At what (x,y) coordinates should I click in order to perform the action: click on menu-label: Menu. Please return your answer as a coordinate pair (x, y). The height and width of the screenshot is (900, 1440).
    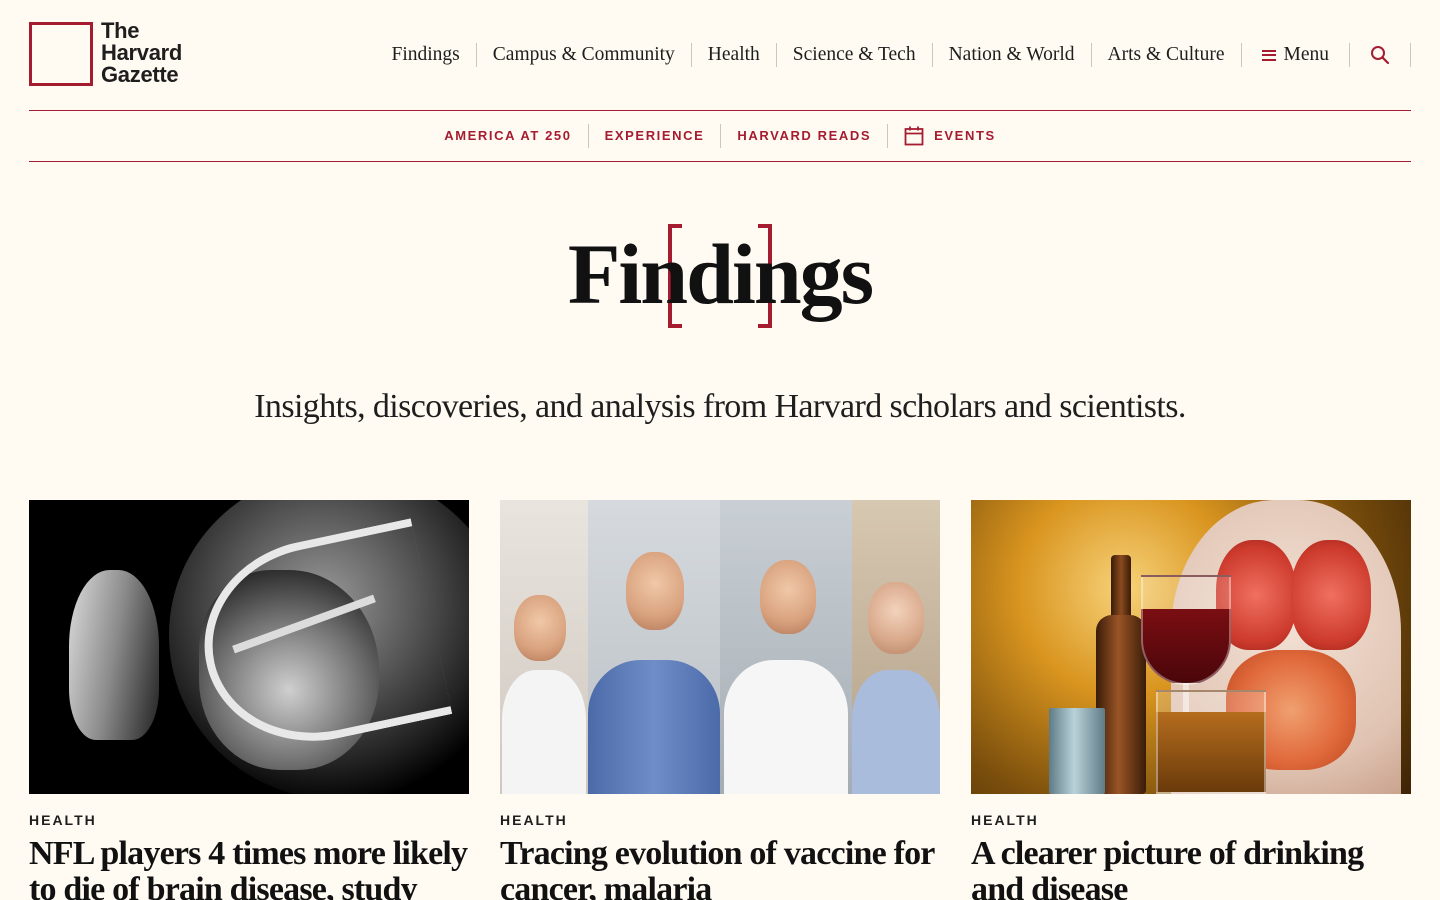
    Looking at the image, I should click on (1306, 54).